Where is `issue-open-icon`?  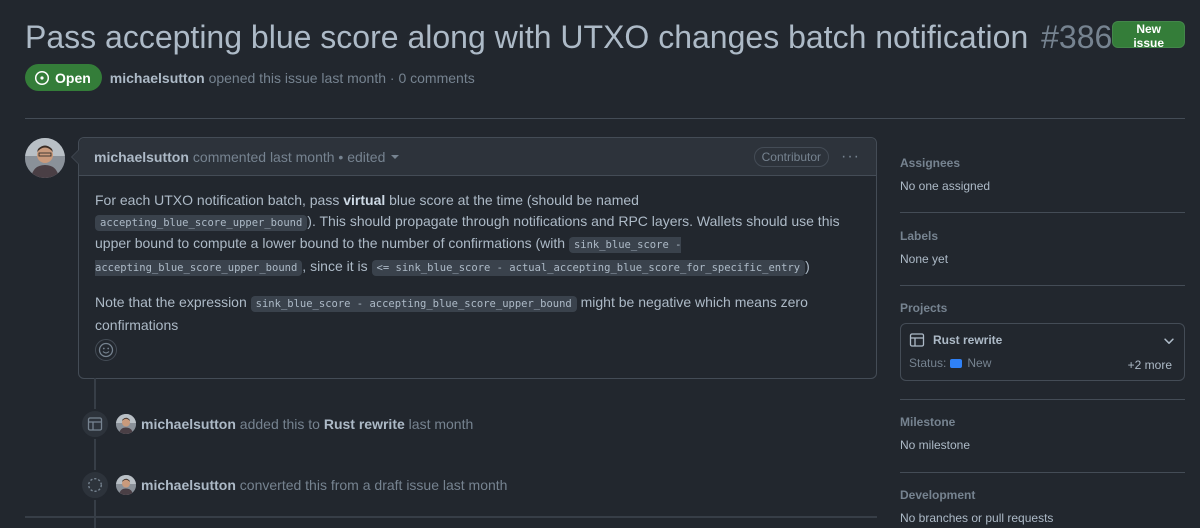
issue-open-icon is located at coordinates (42, 77).